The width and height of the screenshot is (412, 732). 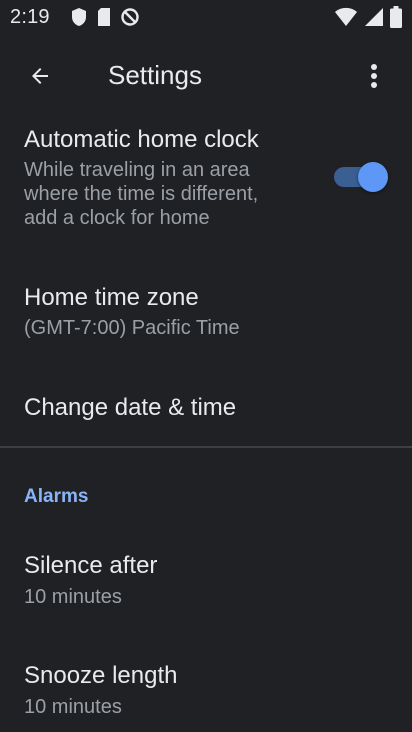 I want to click on battery-icon, so click(x=396, y=19).